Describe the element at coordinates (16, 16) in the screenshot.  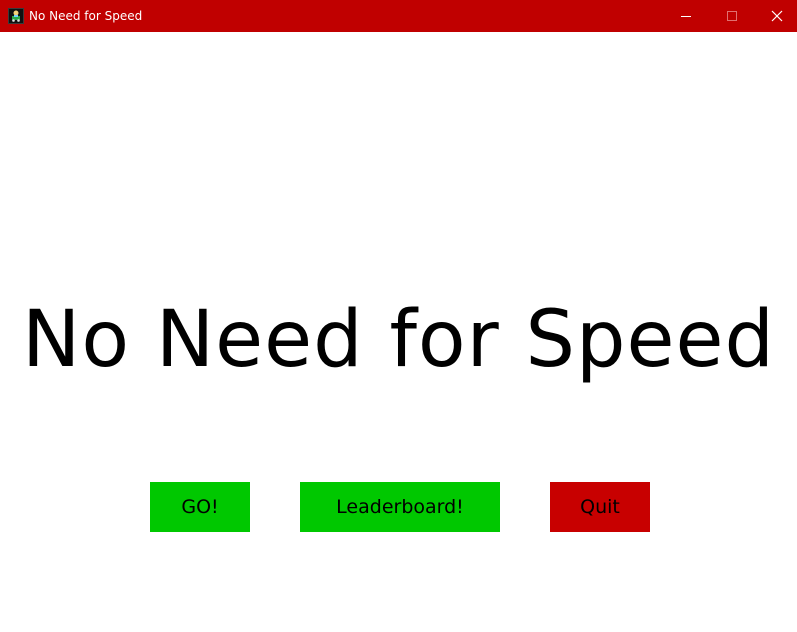
I see `car-game-icon` at that location.